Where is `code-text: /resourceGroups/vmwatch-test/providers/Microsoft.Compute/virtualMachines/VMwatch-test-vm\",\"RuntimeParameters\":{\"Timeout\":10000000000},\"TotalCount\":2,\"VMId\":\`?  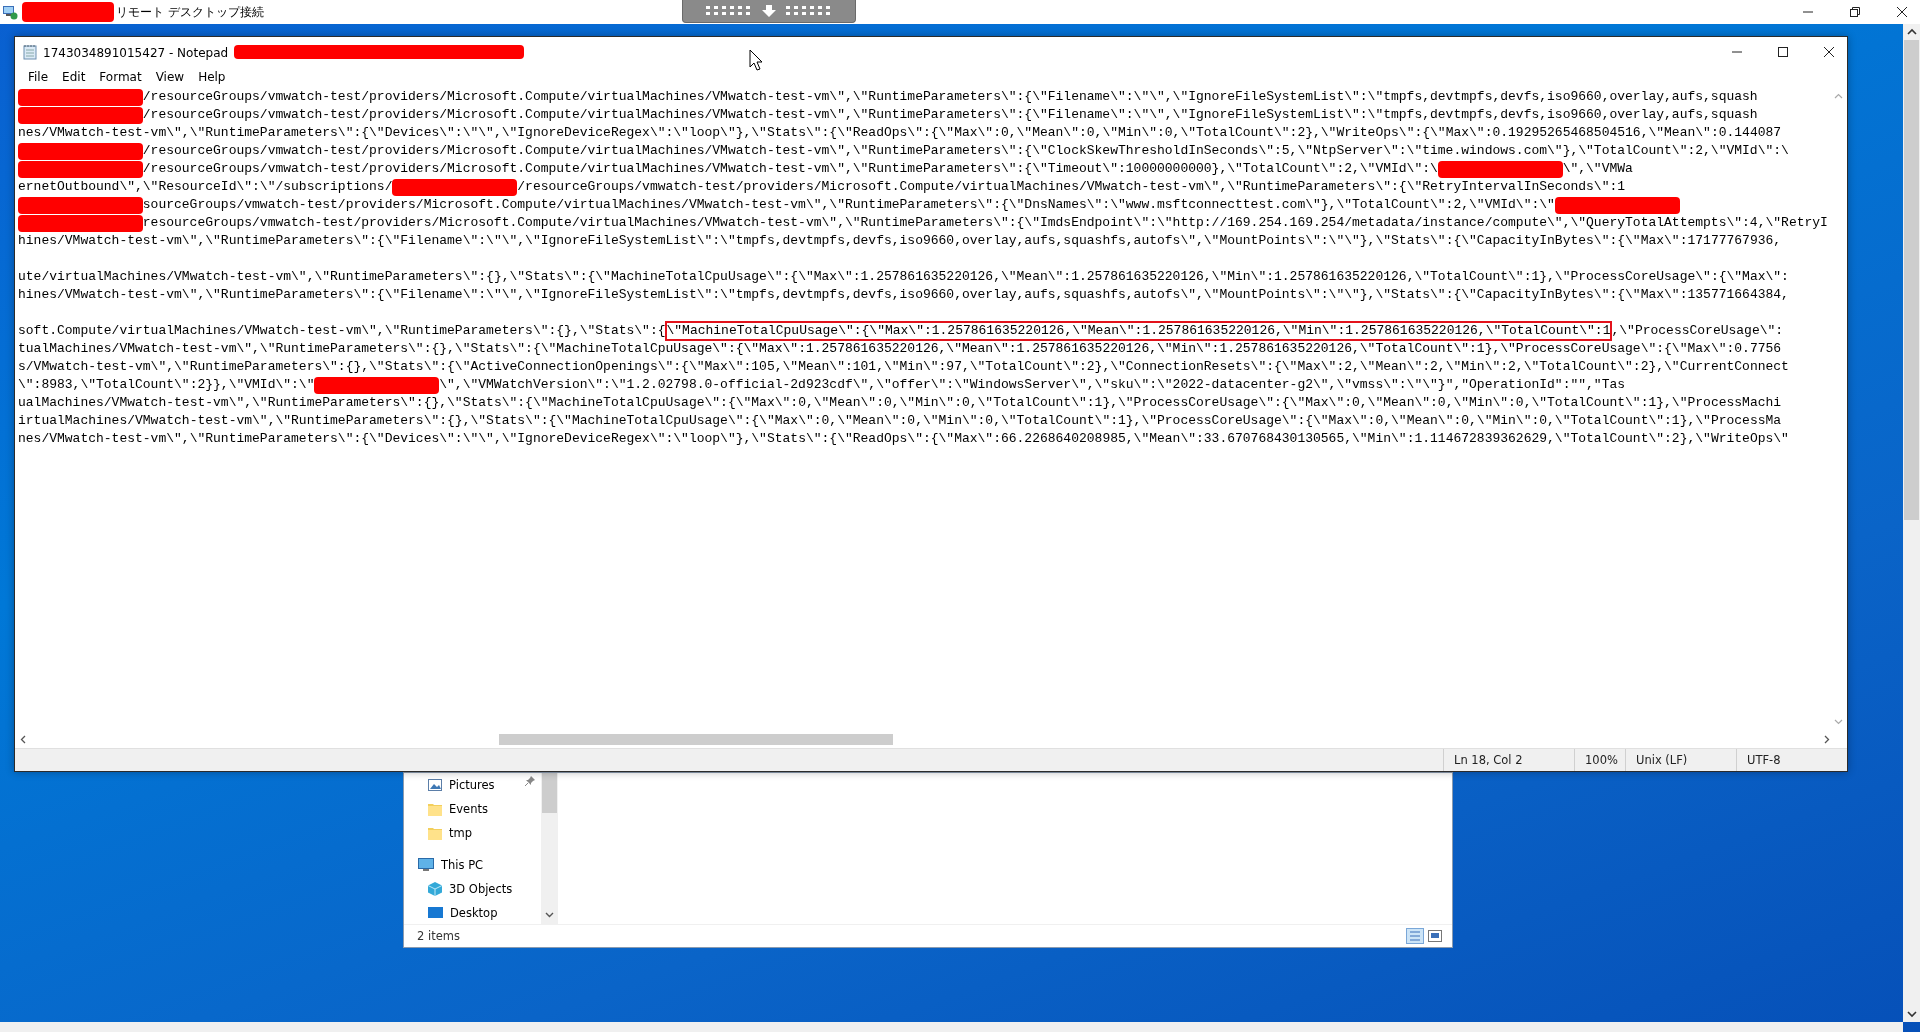 code-text: /resourceGroups/vmwatch-test/providers/Microsoft.Compute/virtualMachines/VMwatch-test-vm\",\"RuntimeParameters\":{\"Timeout\":10000000000},\"TotalCount\":2,\"VMId\":\ is located at coordinates (790, 169).